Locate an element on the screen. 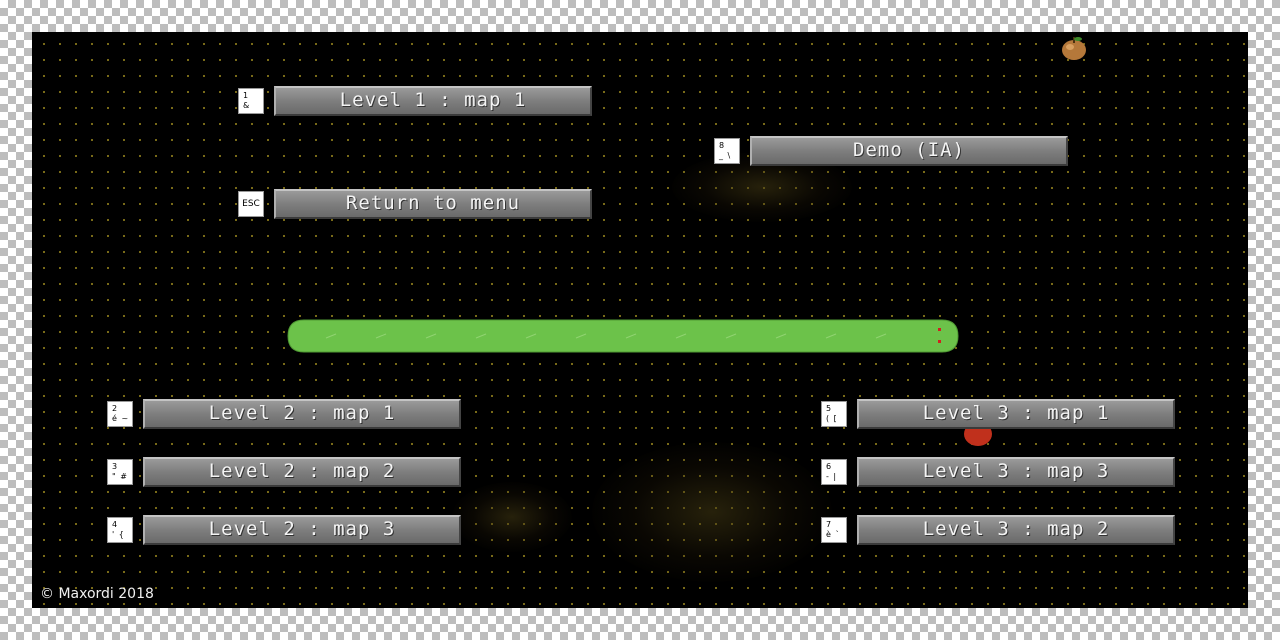 Image resolution: width=1280 pixels, height=640 pixels. apple-icon is located at coordinates (1074, 48).